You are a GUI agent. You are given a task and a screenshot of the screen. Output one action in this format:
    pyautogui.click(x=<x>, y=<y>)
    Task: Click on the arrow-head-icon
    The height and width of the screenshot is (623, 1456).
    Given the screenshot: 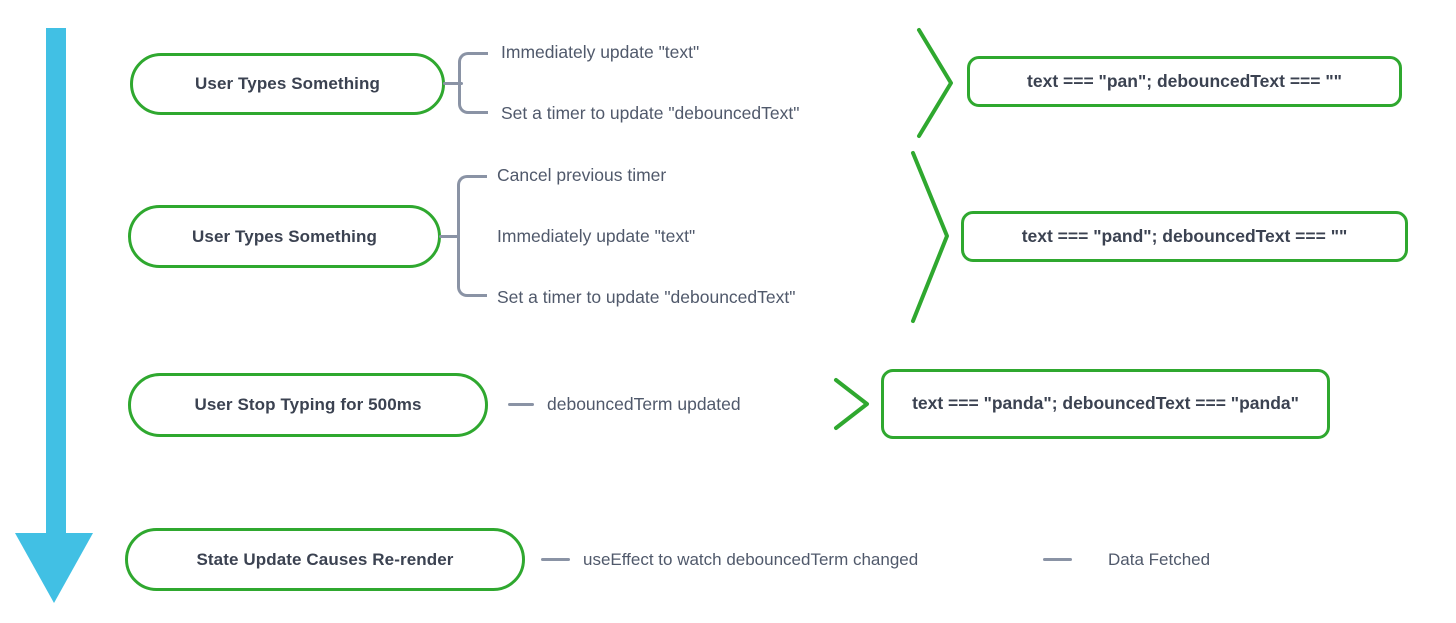 What is the action you would take?
    pyautogui.click(x=54, y=568)
    